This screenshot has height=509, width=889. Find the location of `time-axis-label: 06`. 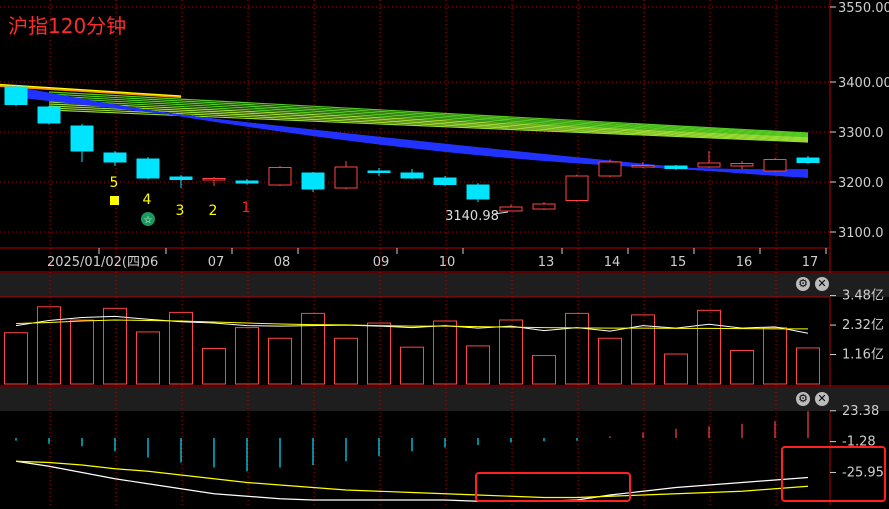

time-axis-label: 06 is located at coordinates (150, 262).